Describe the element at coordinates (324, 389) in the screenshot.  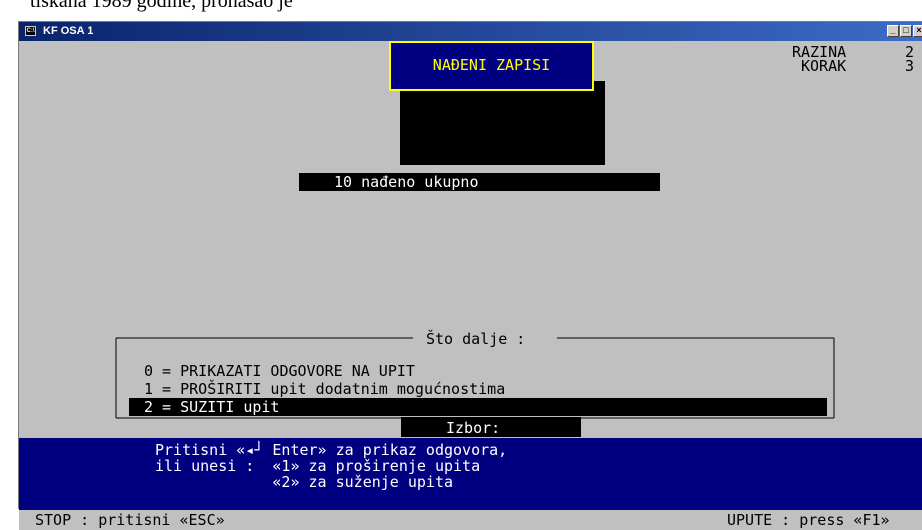
I see `menu-item-expand-query: 1 = PROŠIRITI upit dodatnim mogućnostima` at that location.